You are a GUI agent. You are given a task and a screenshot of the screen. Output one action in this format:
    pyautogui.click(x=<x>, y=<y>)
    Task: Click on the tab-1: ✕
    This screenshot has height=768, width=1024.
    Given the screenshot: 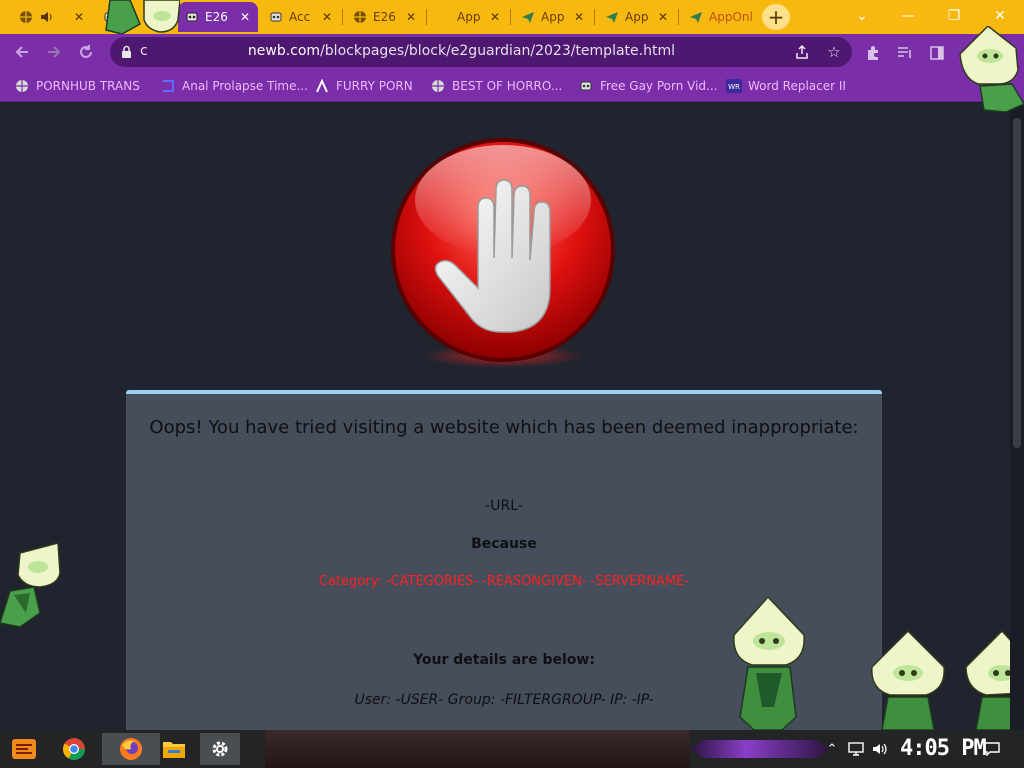 What is the action you would take?
    pyautogui.click(x=52, y=17)
    